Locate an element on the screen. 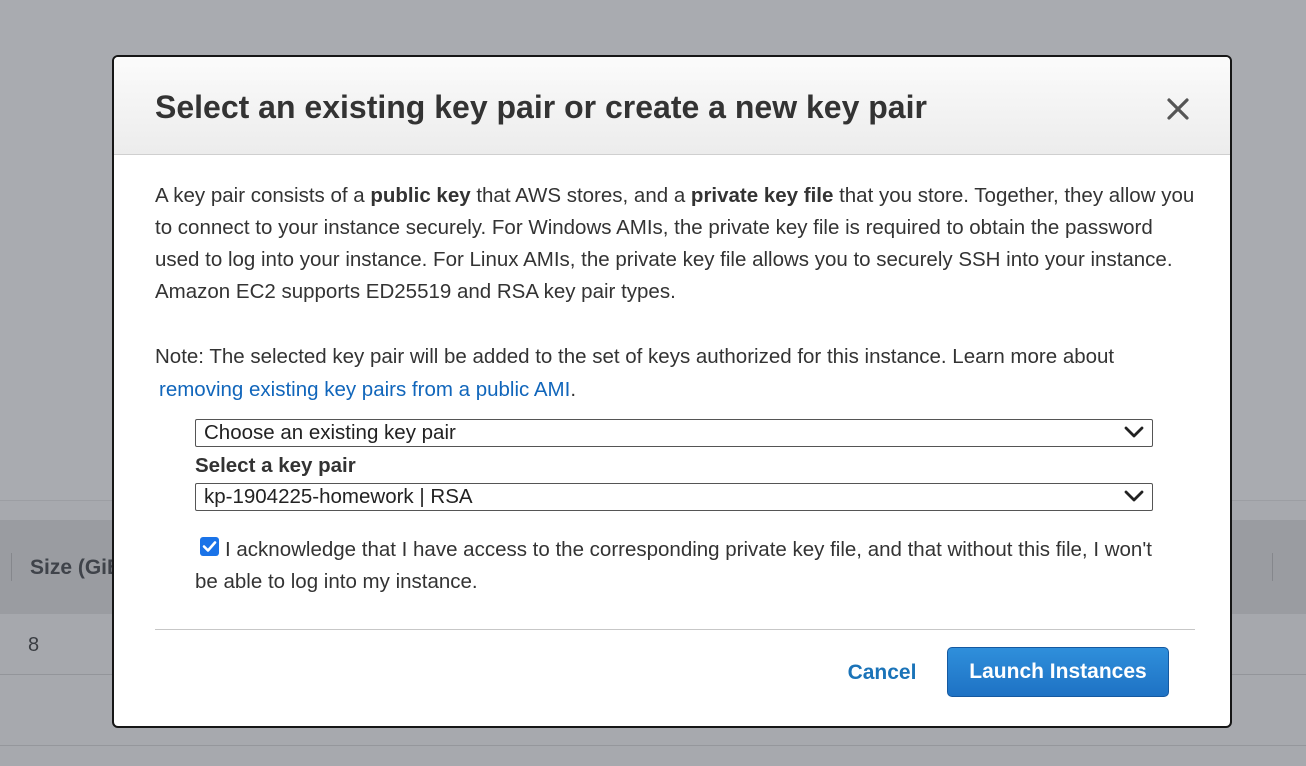  description-text: A key pair consists of a is located at coordinates (263, 195).